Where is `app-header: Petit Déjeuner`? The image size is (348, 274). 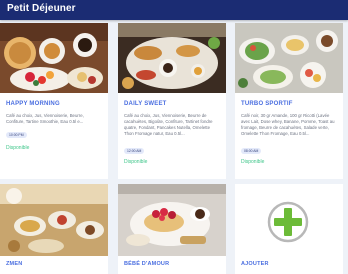 app-header: Petit Déjeuner is located at coordinates (174, 10).